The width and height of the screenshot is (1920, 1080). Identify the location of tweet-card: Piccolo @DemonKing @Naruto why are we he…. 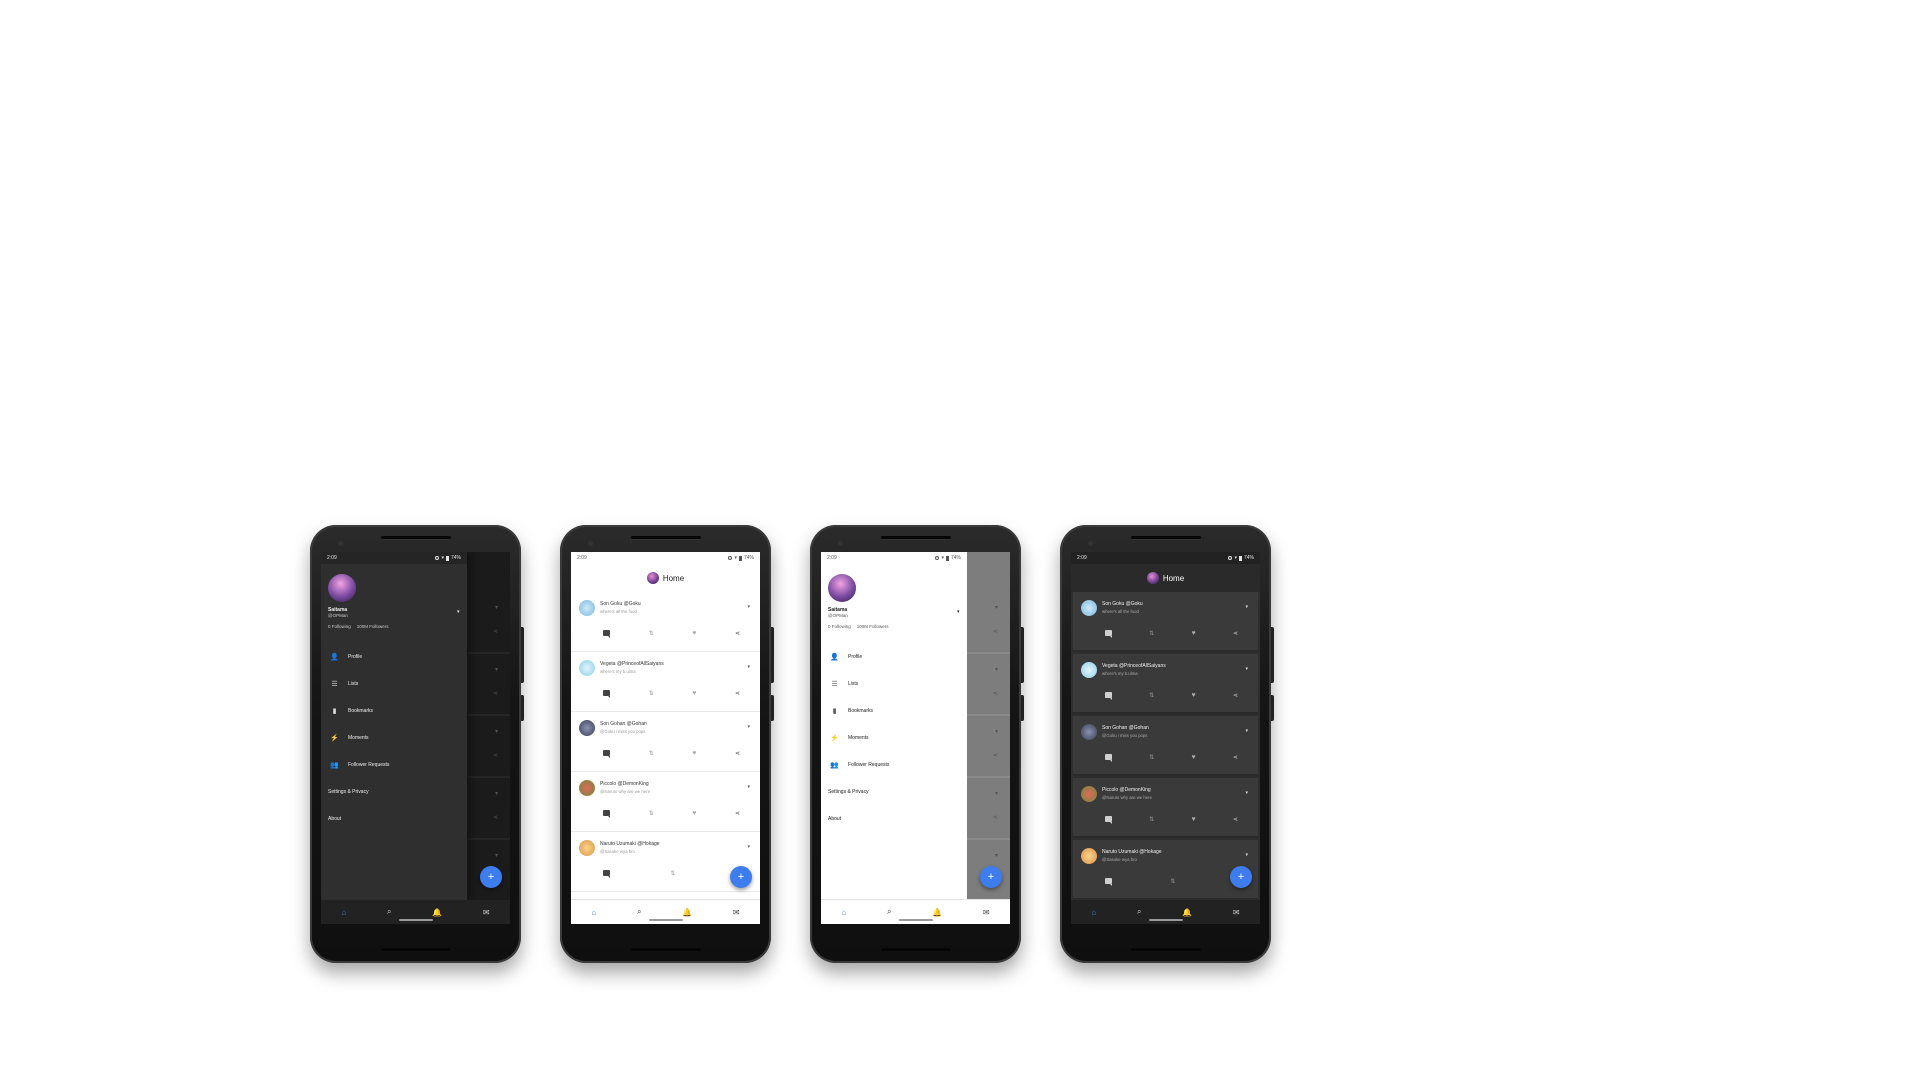
(1165, 808).